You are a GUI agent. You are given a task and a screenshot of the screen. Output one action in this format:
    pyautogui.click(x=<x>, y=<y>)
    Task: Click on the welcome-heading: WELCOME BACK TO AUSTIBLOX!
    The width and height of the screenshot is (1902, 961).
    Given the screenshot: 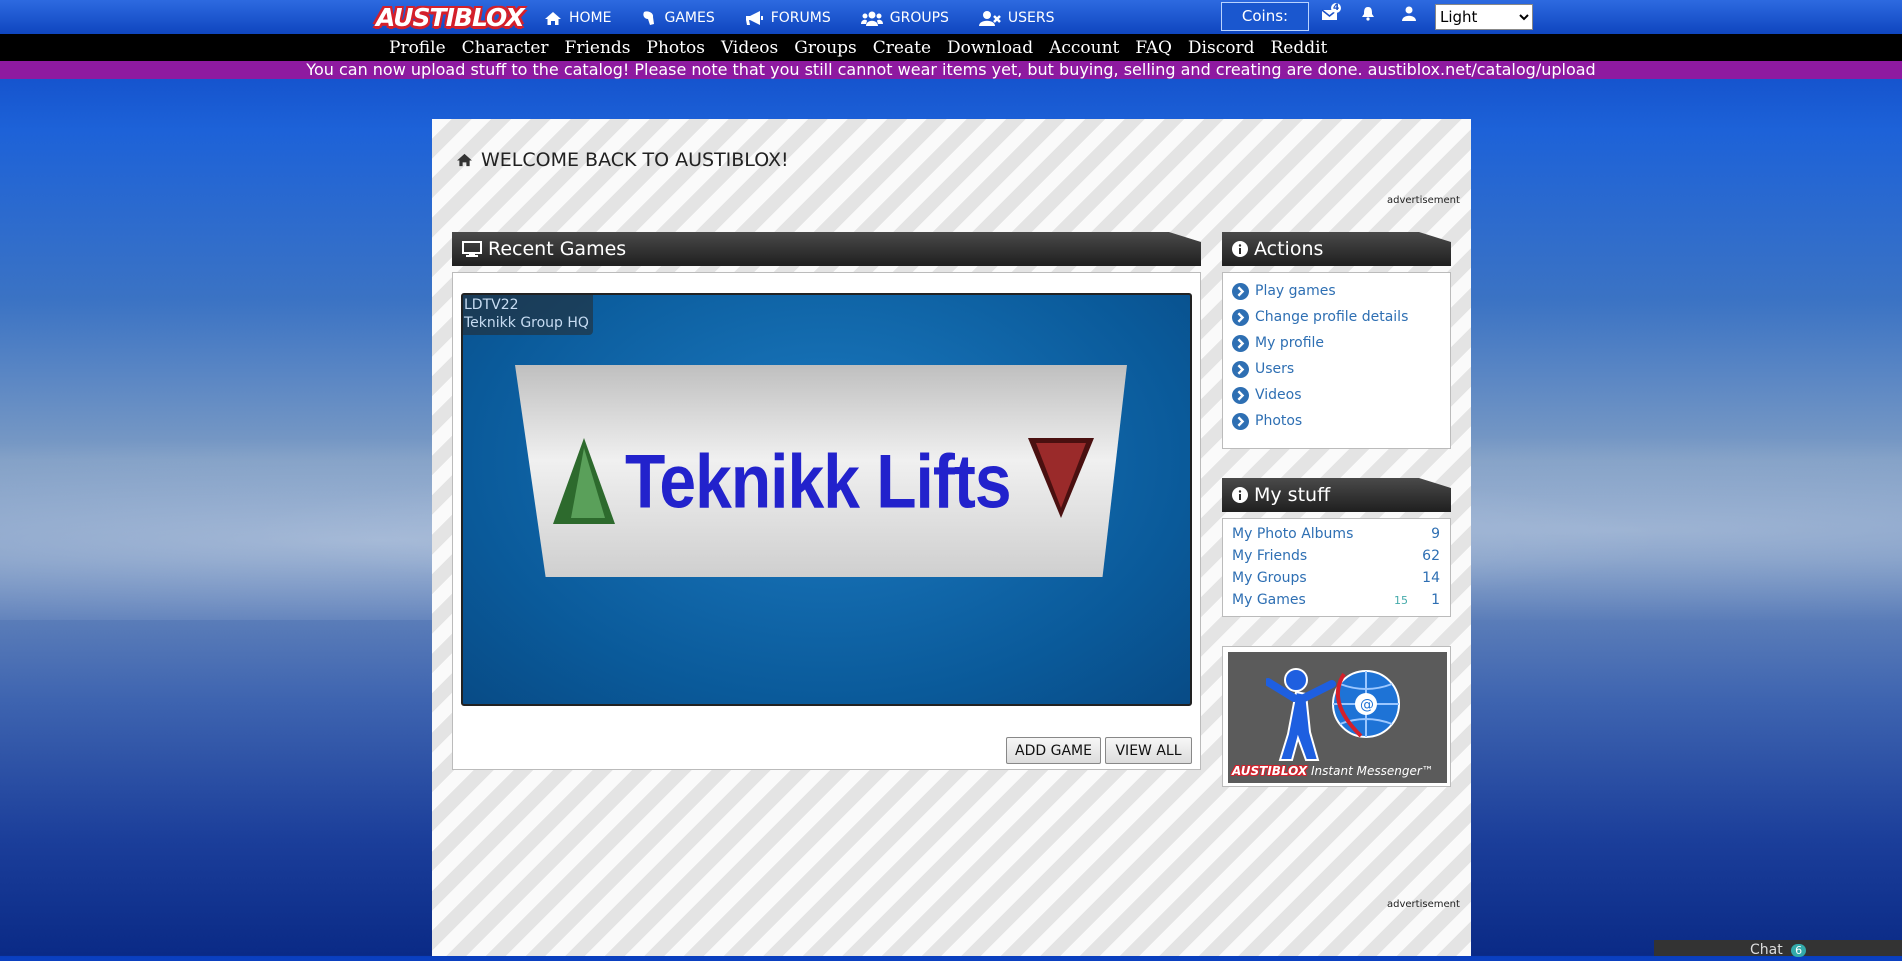 What is the action you would take?
    pyautogui.click(x=622, y=160)
    